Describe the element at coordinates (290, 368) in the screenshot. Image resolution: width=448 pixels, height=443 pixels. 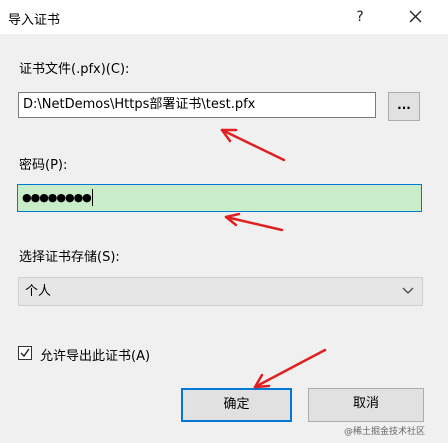
I see `annotation-arrow-ok` at that location.